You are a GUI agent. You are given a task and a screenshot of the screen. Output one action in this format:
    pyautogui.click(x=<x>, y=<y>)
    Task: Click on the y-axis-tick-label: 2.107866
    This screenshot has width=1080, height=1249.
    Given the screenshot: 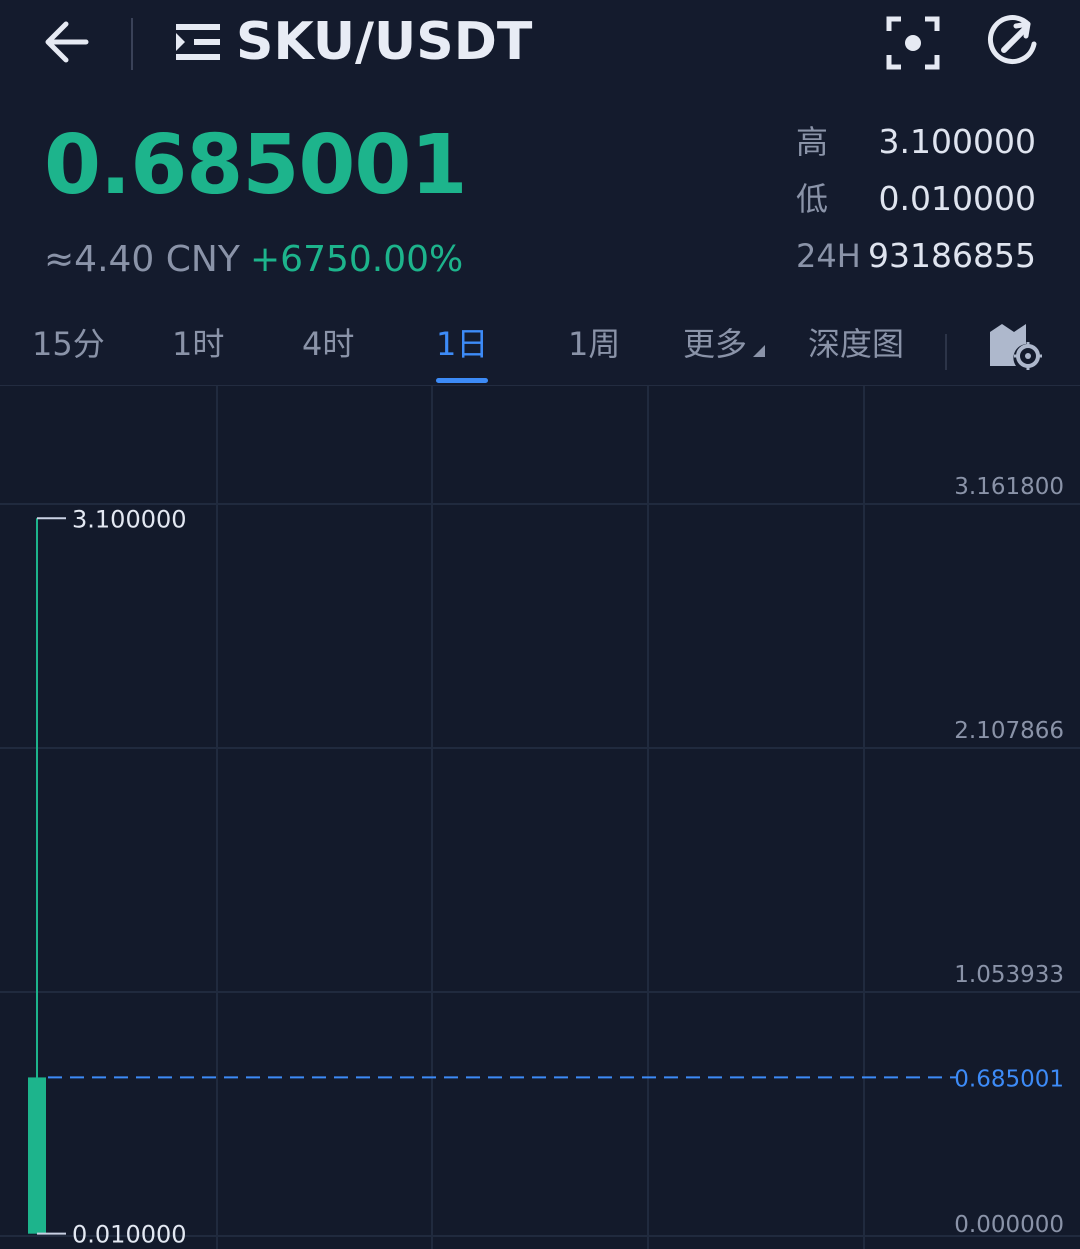 What is the action you would take?
    pyautogui.click(x=1009, y=731)
    